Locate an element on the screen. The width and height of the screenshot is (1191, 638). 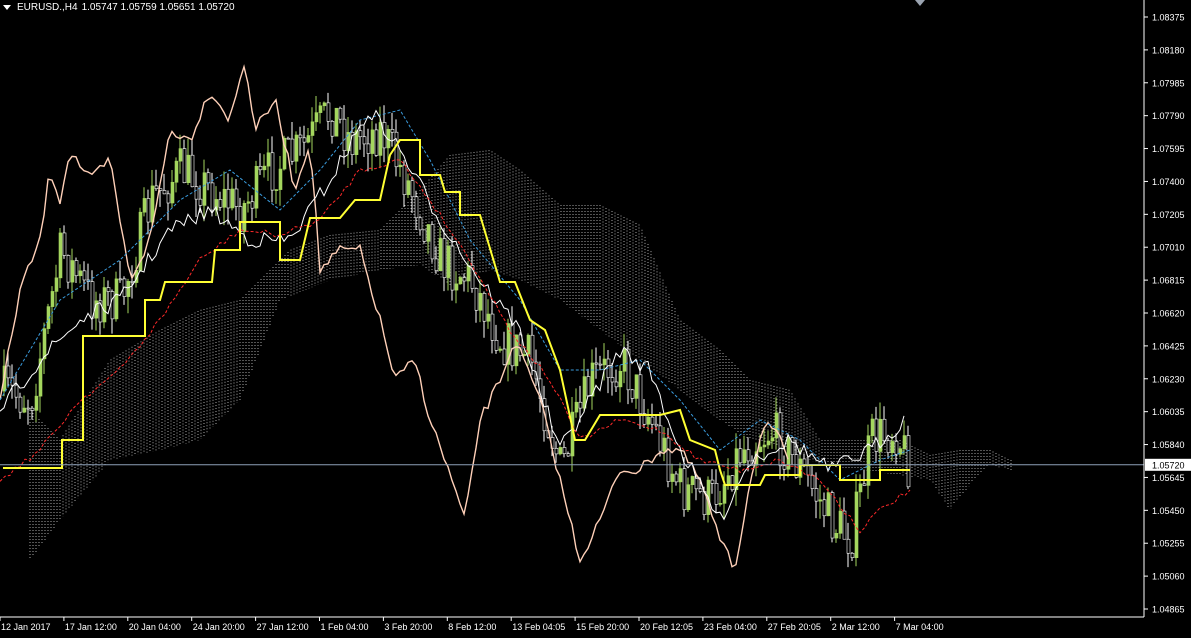
time-tick-label: 27 Jan 12:00 is located at coordinates (283, 627).